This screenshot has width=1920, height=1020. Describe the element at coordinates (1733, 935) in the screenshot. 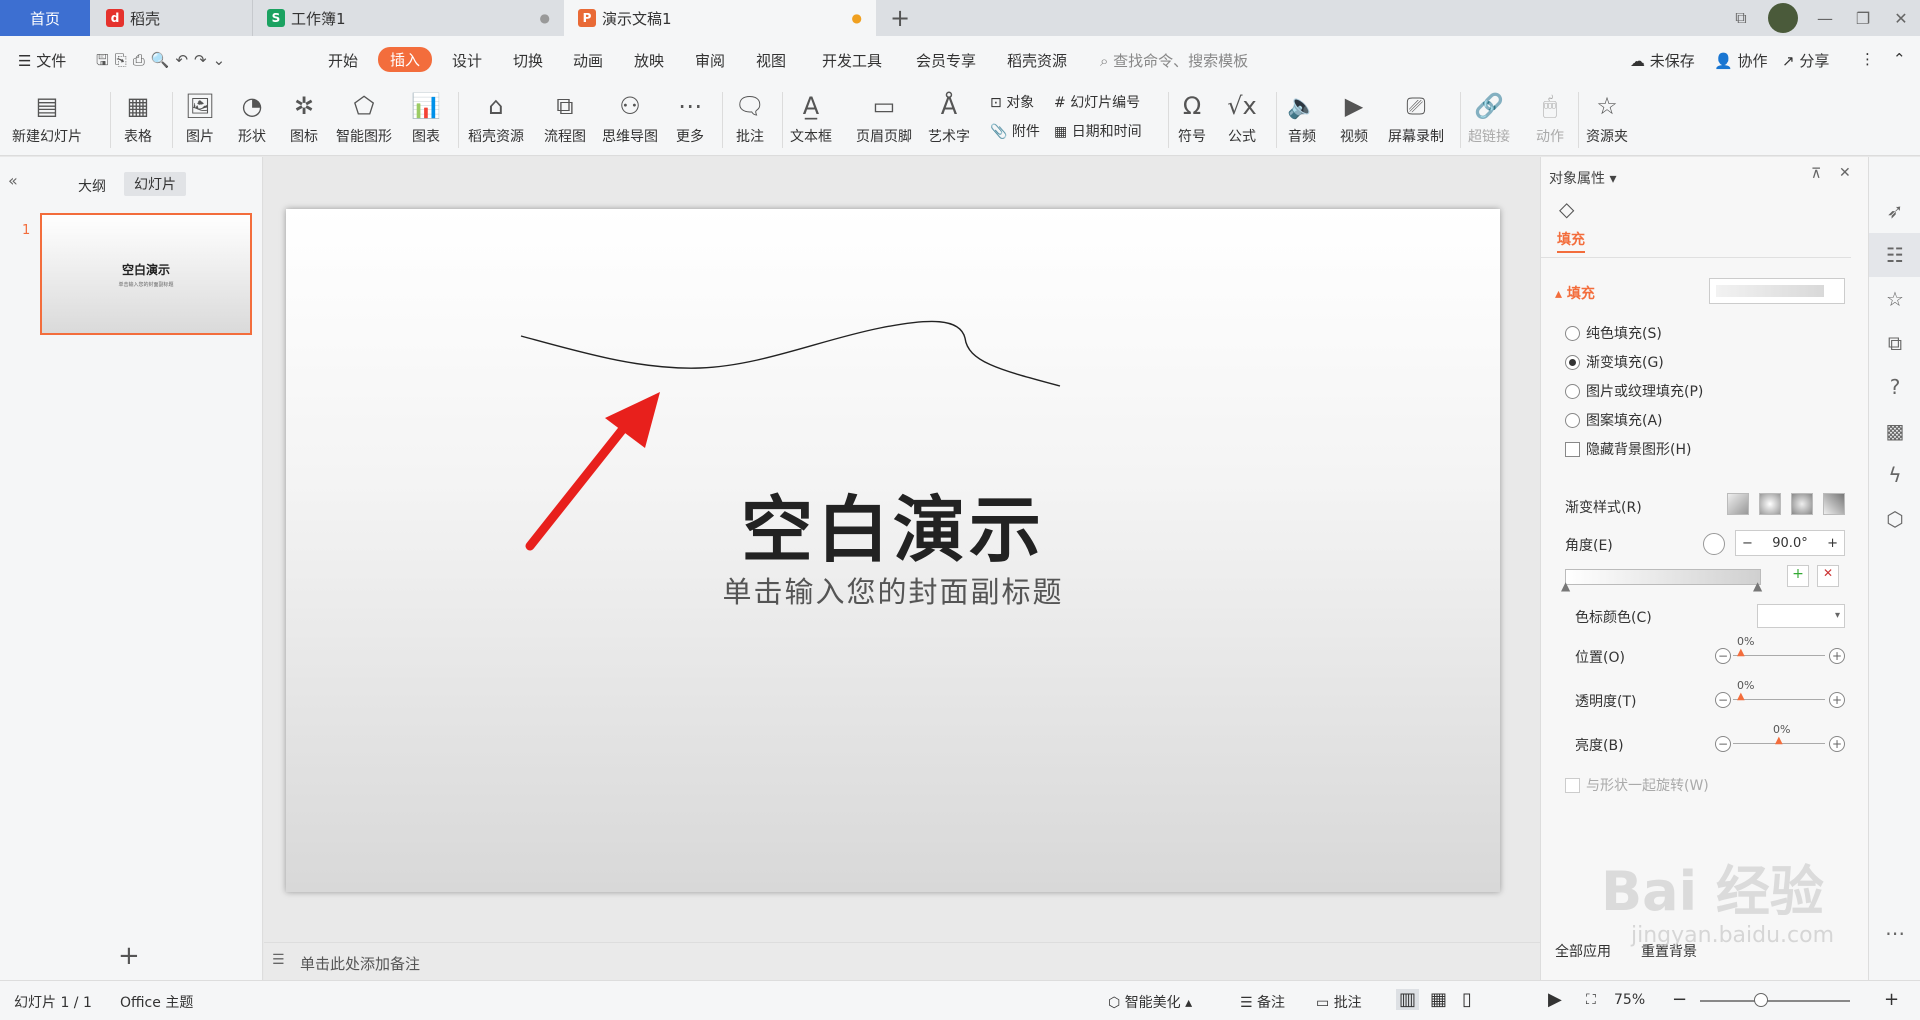

I see `watermark-url: jingyan.baidu.com` at that location.